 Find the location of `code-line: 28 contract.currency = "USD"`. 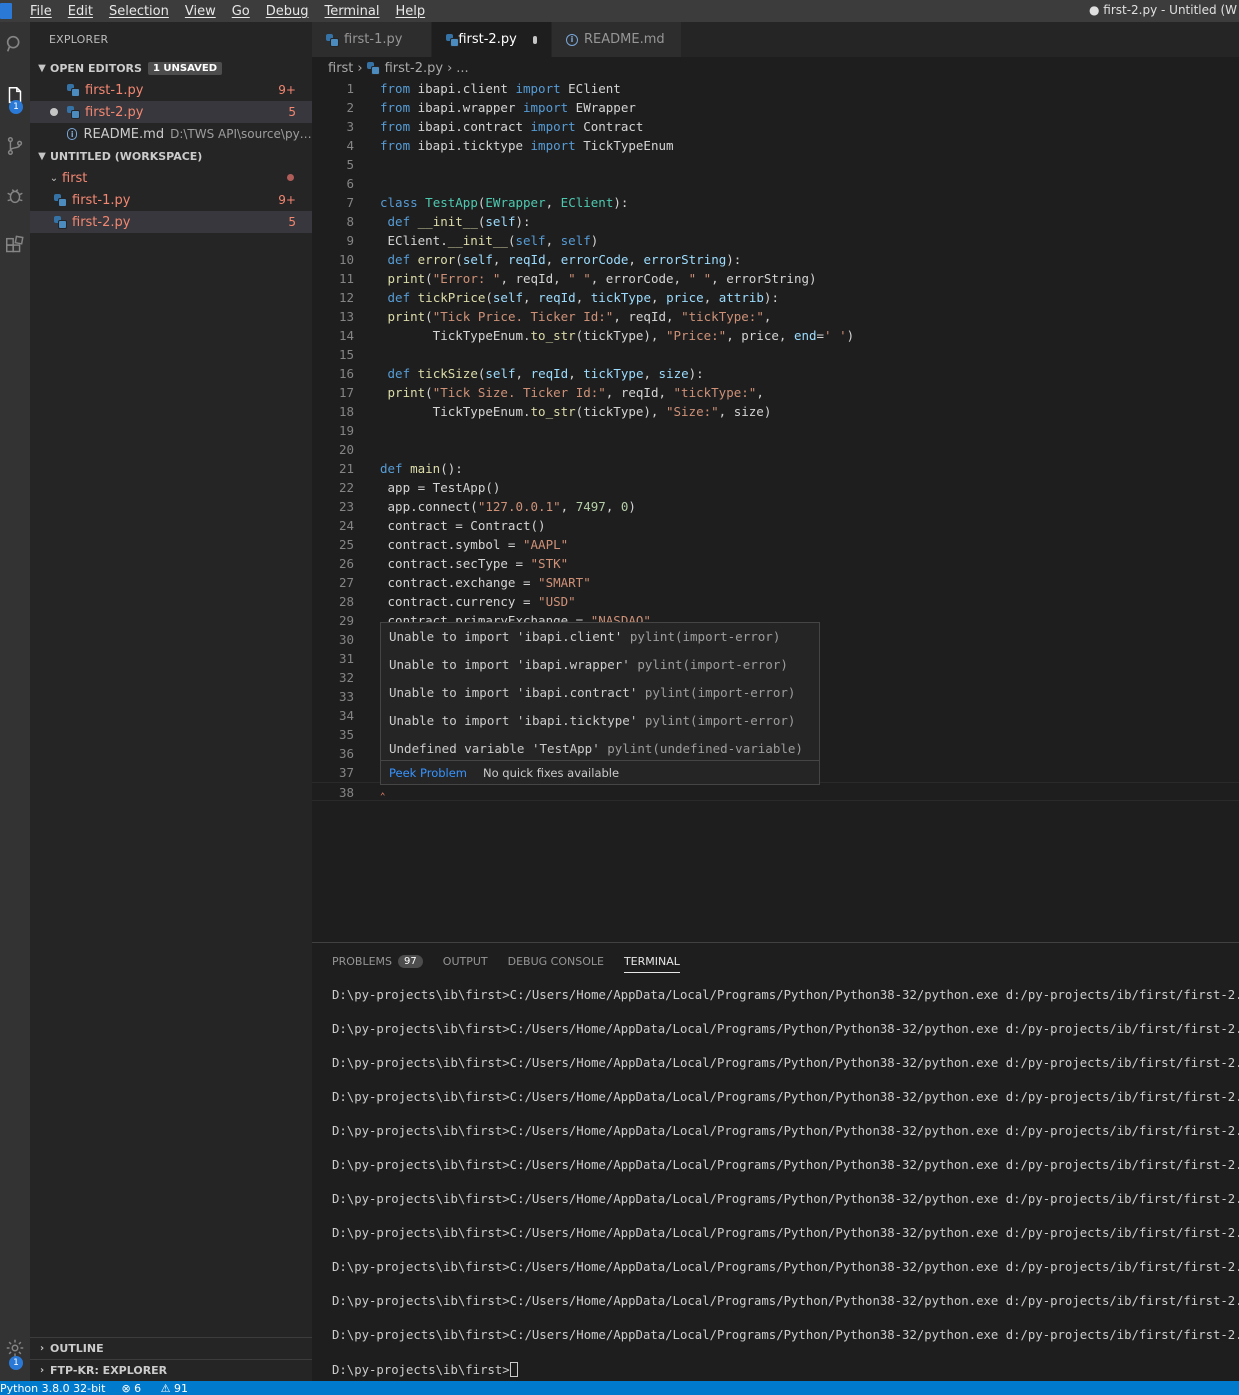

code-line: 28 contract.currency = "USD" is located at coordinates (457, 601).